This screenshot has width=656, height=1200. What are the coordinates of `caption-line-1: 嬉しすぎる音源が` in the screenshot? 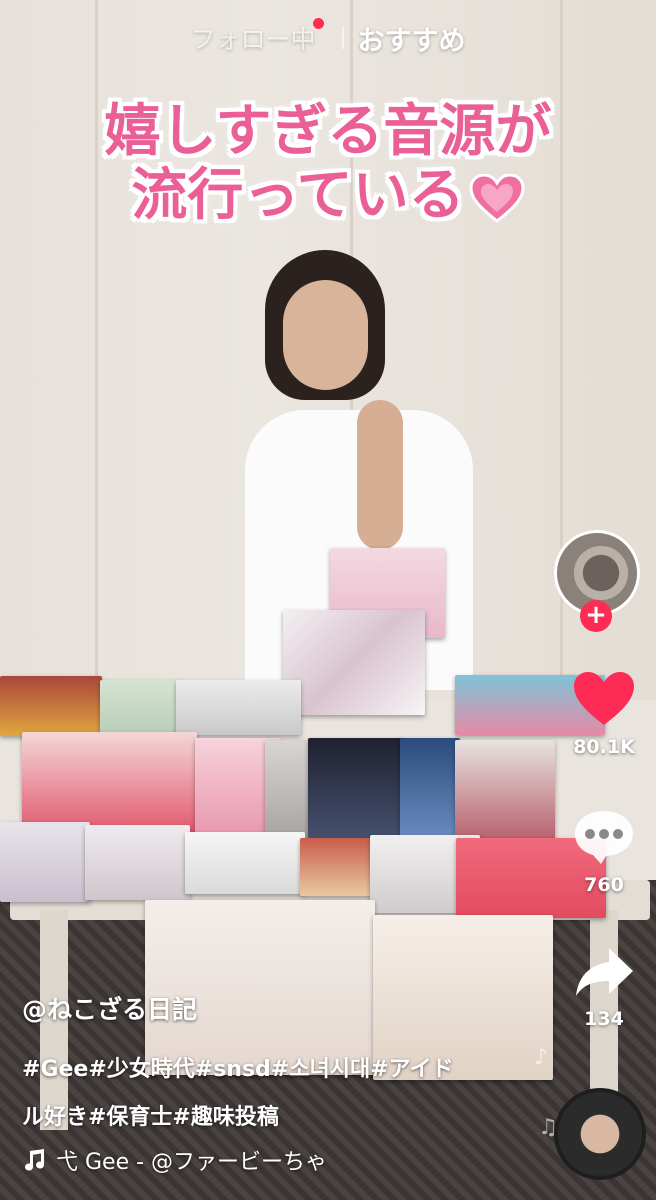 It's located at (328, 131).